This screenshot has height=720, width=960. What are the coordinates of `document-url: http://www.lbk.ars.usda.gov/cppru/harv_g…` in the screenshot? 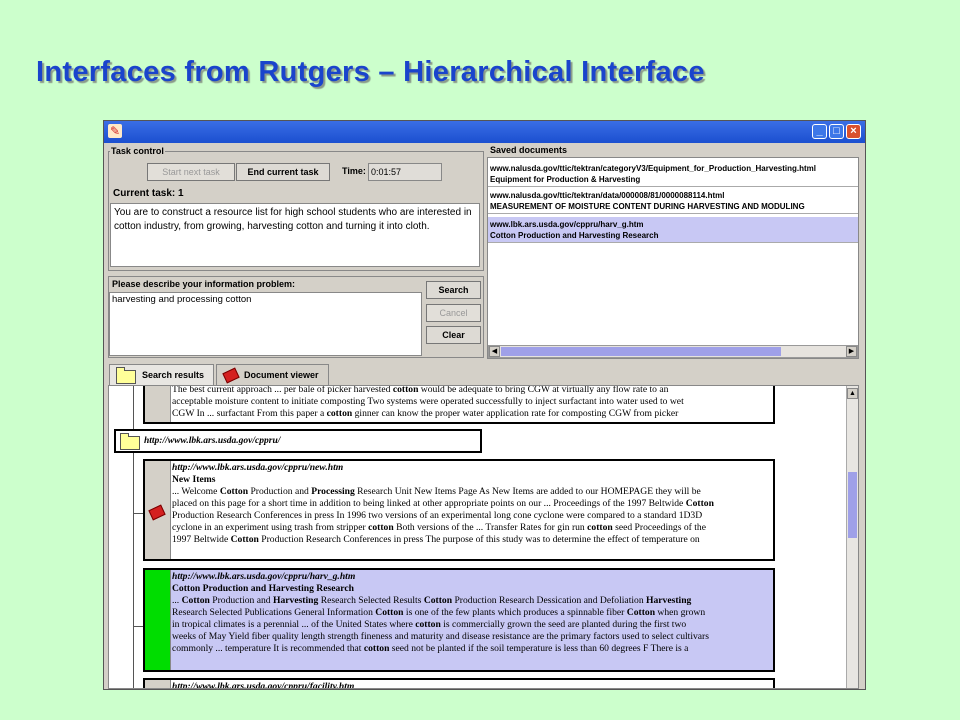 It's located at (470, 577).